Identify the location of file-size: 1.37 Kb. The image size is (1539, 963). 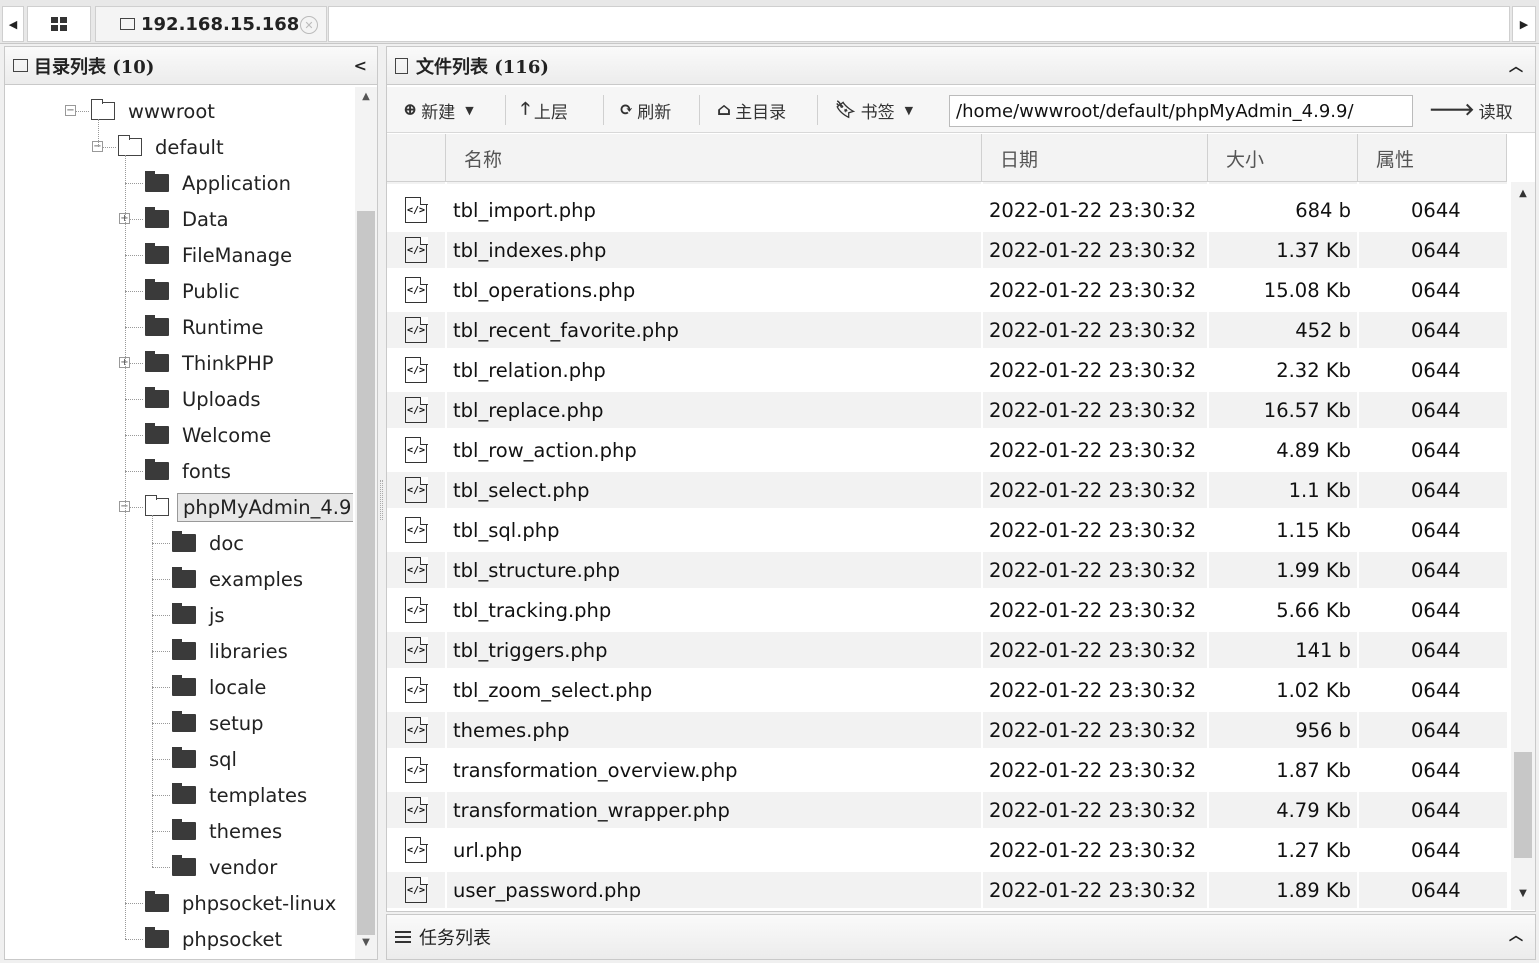
(1283, 250).